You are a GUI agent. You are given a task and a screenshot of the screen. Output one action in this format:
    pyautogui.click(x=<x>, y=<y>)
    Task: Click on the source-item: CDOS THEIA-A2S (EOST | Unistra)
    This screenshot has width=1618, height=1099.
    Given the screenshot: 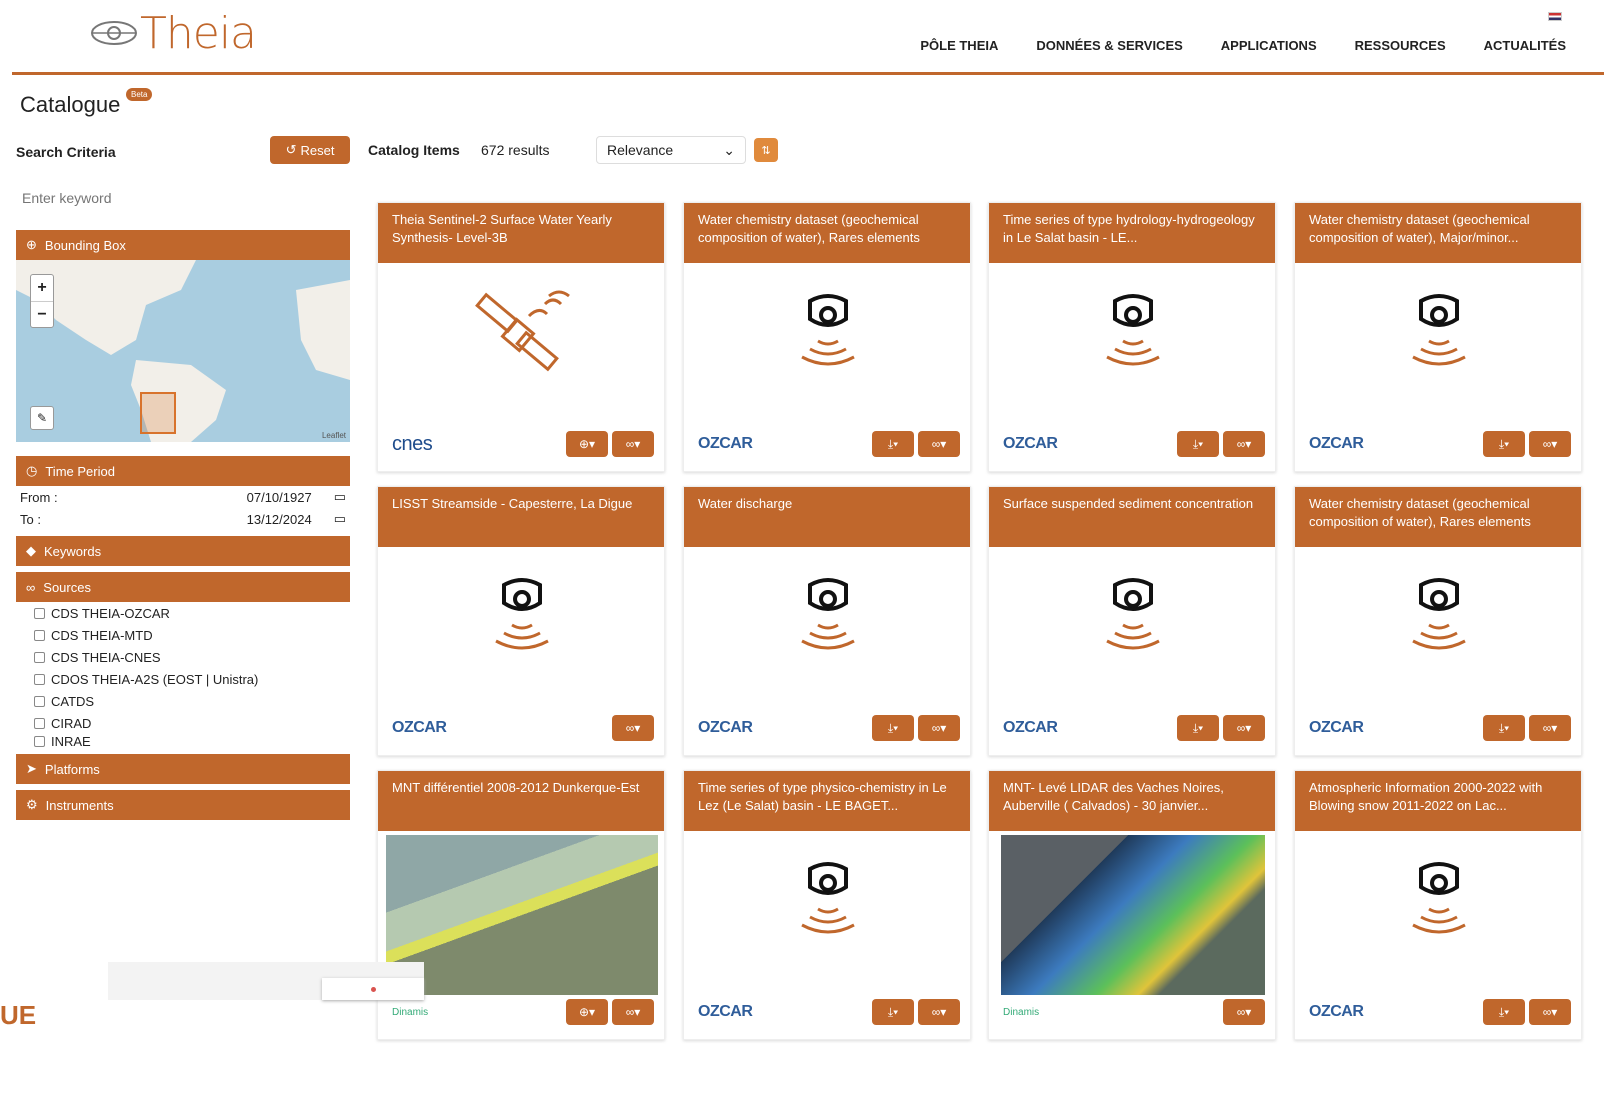 What is the action you would take?
    pyautogui.click(x=183, y=679)
    